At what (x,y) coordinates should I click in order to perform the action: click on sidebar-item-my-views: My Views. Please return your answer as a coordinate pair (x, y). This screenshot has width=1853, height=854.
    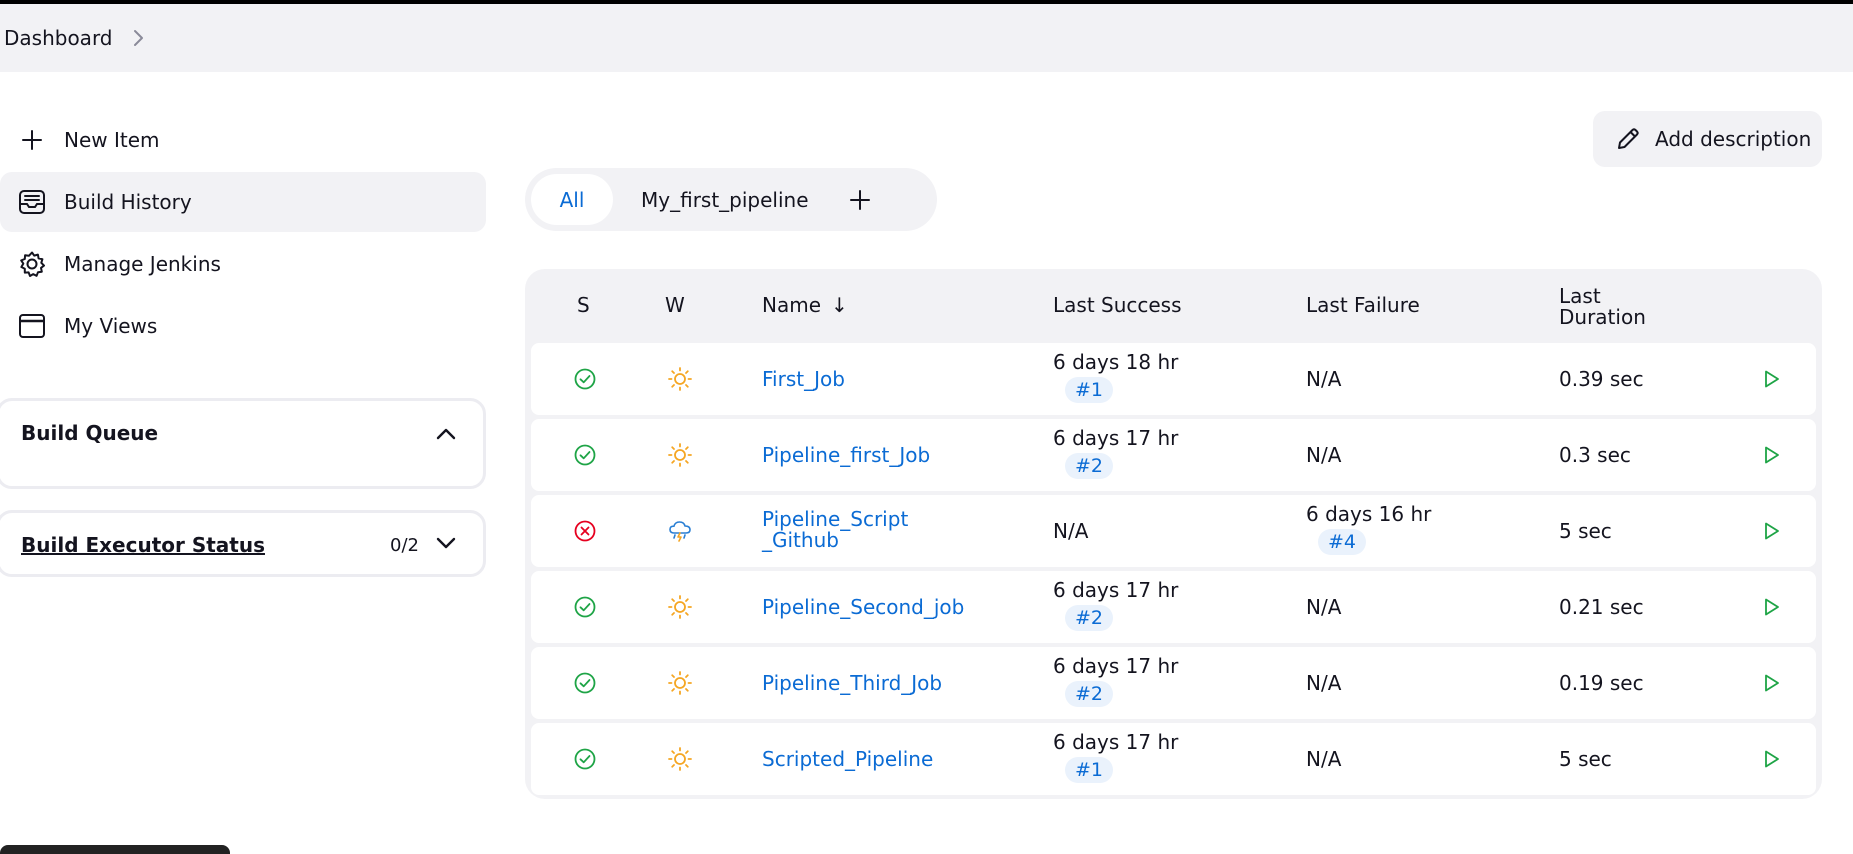
    Looking at the image, I should click on (243, 326).